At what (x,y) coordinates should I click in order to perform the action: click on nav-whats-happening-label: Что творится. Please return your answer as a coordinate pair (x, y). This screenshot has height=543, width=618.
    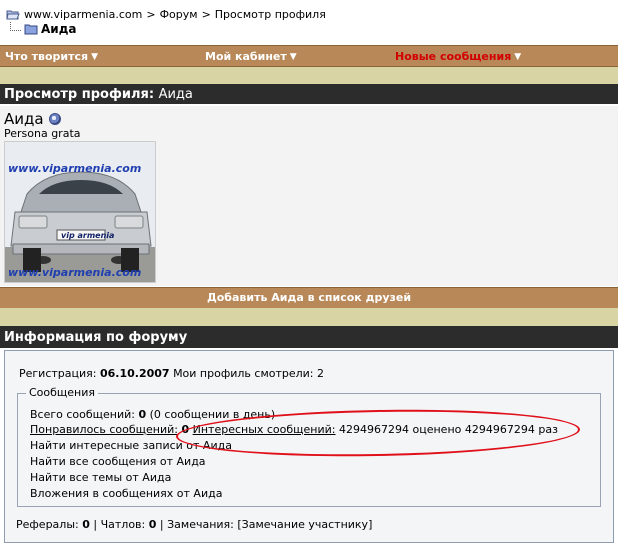
    Looking at the image, I should click on (47, 56).